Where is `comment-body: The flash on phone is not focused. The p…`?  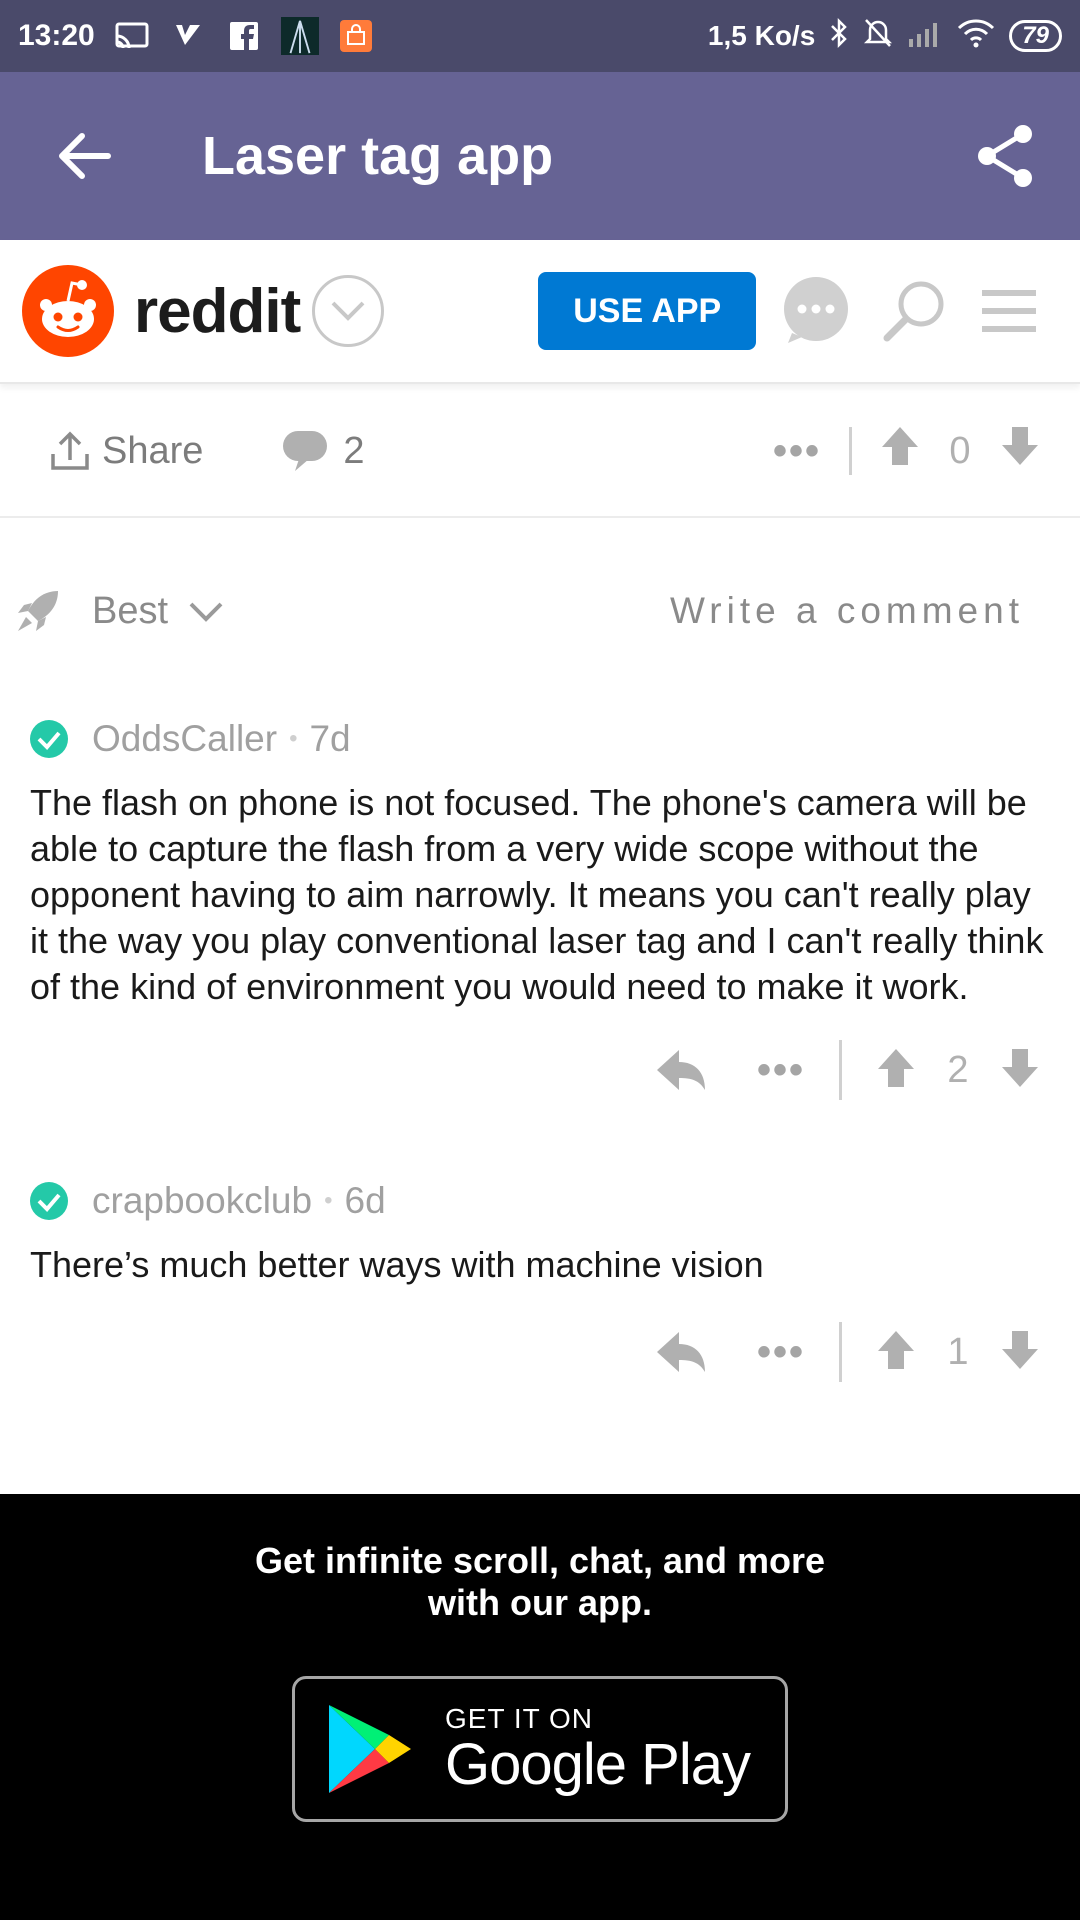
comment-body: The flash on phone is not focused. The p… is located at coordinates (537, 894).